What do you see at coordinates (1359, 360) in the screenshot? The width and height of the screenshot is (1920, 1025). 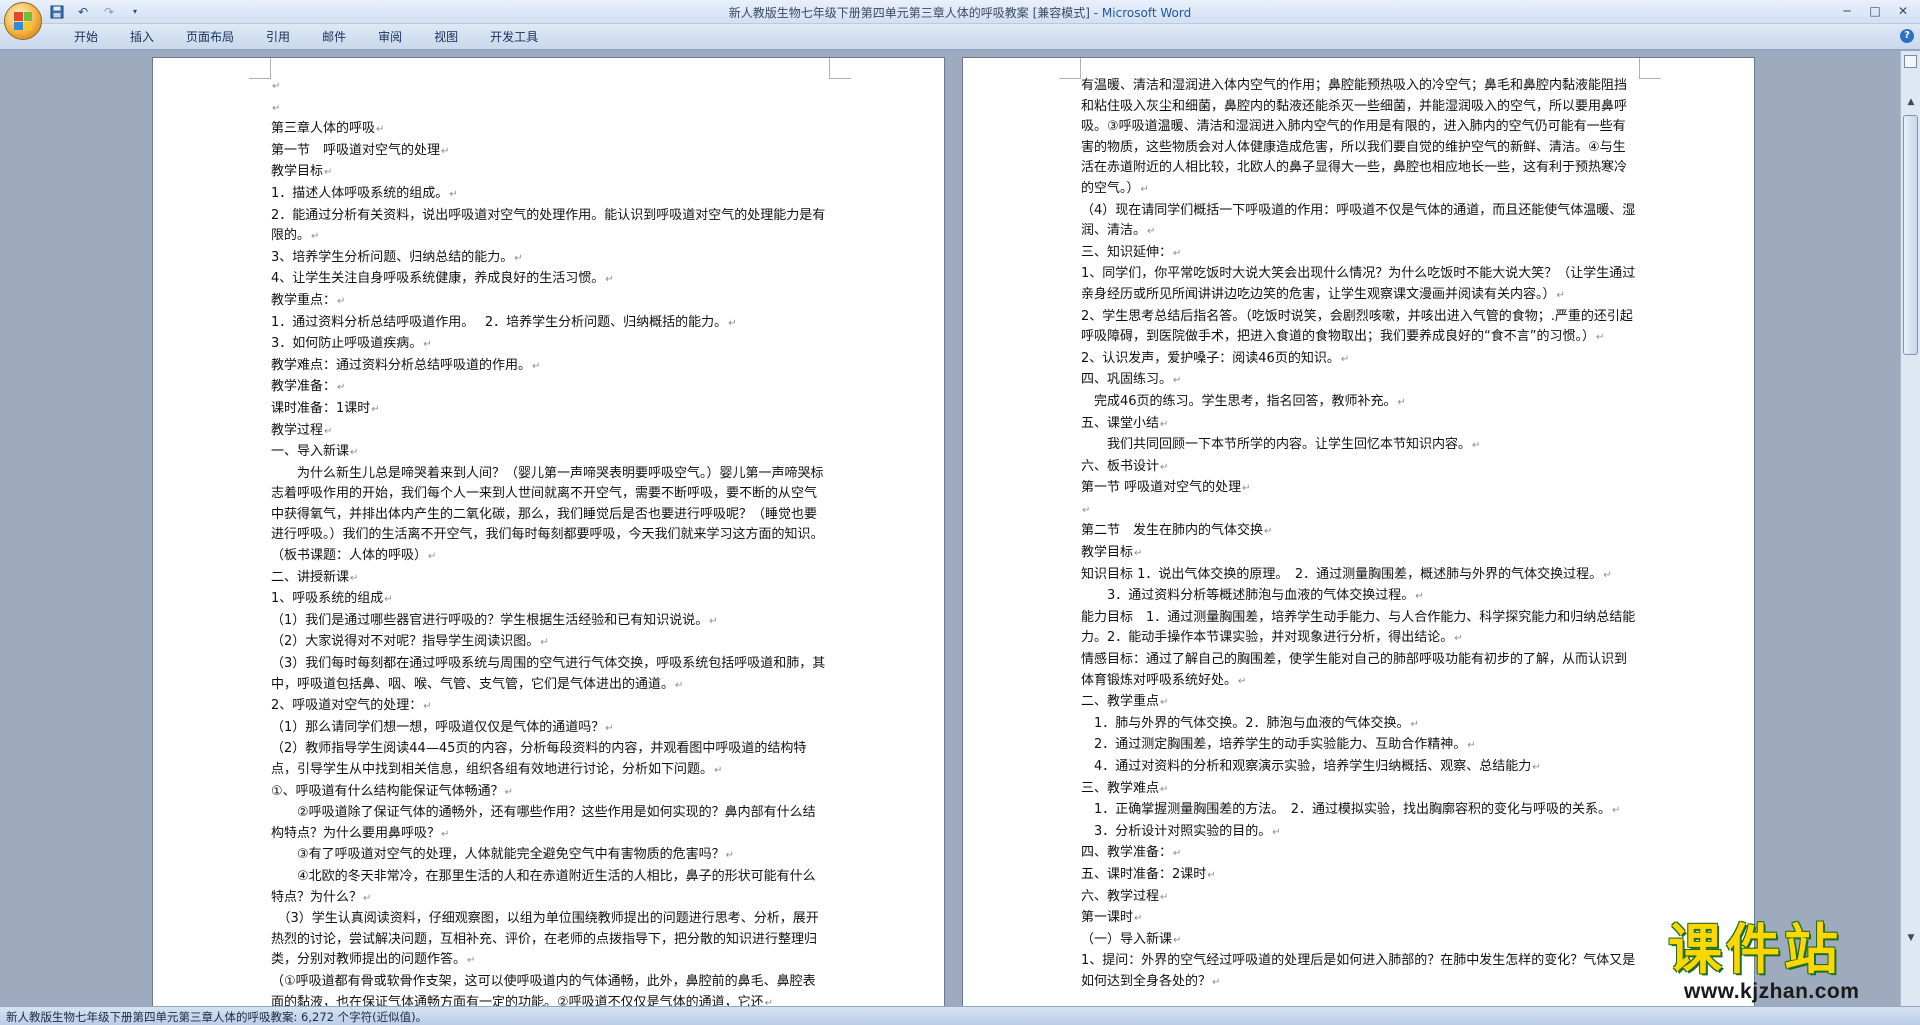 I see `paragraph: 2、认识发声，爱护嗓子：阅读46页的知识。↵` at bounding box center [1359, 360].